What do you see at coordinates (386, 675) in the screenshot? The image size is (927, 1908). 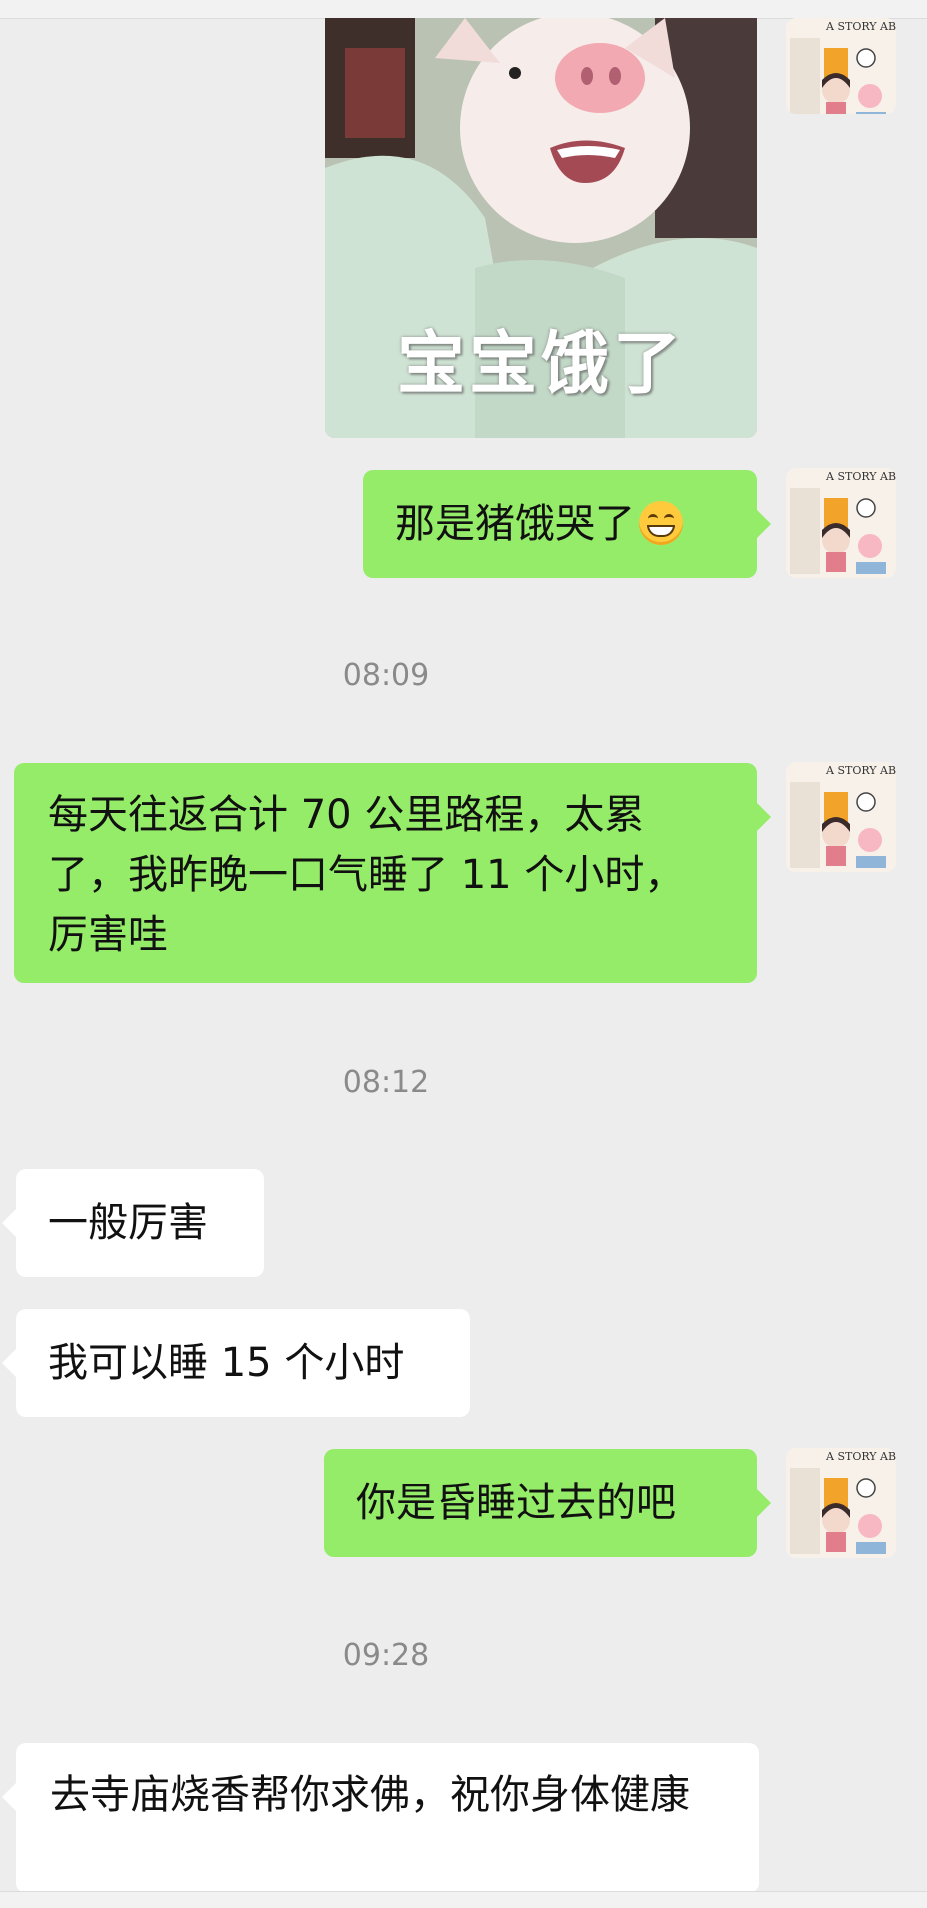 I see `timestamp: 08:09` at bounding box center [386, 675].